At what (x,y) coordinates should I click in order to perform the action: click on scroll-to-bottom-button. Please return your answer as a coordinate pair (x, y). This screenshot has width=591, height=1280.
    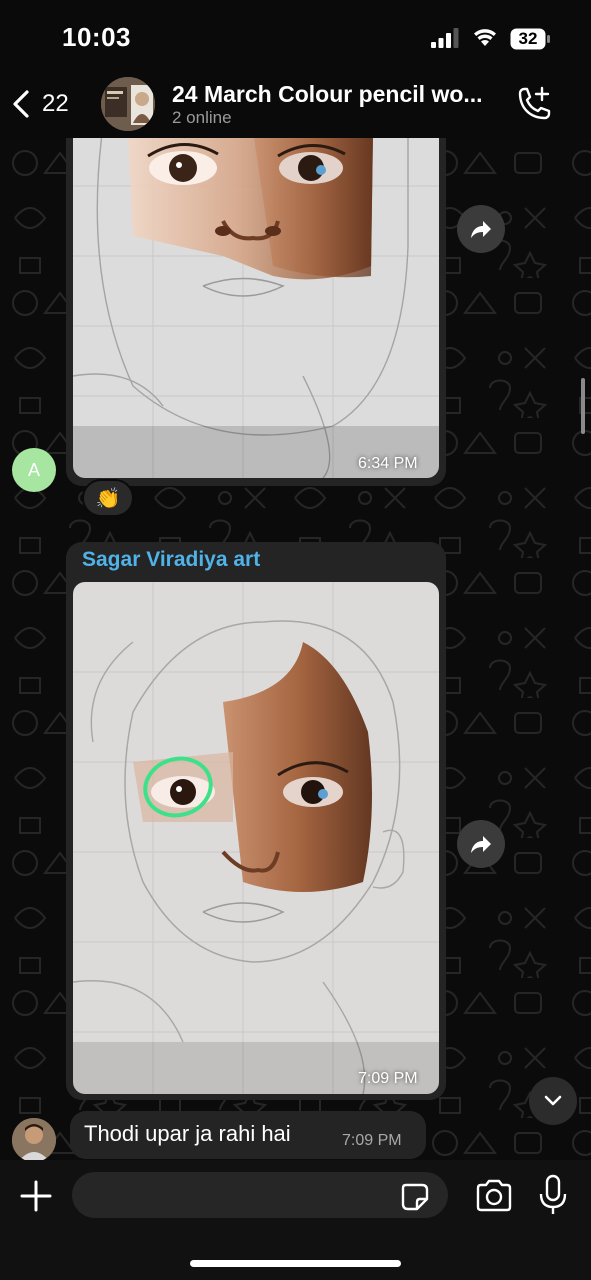
    Looking at the image, I should click on (553, 1101).